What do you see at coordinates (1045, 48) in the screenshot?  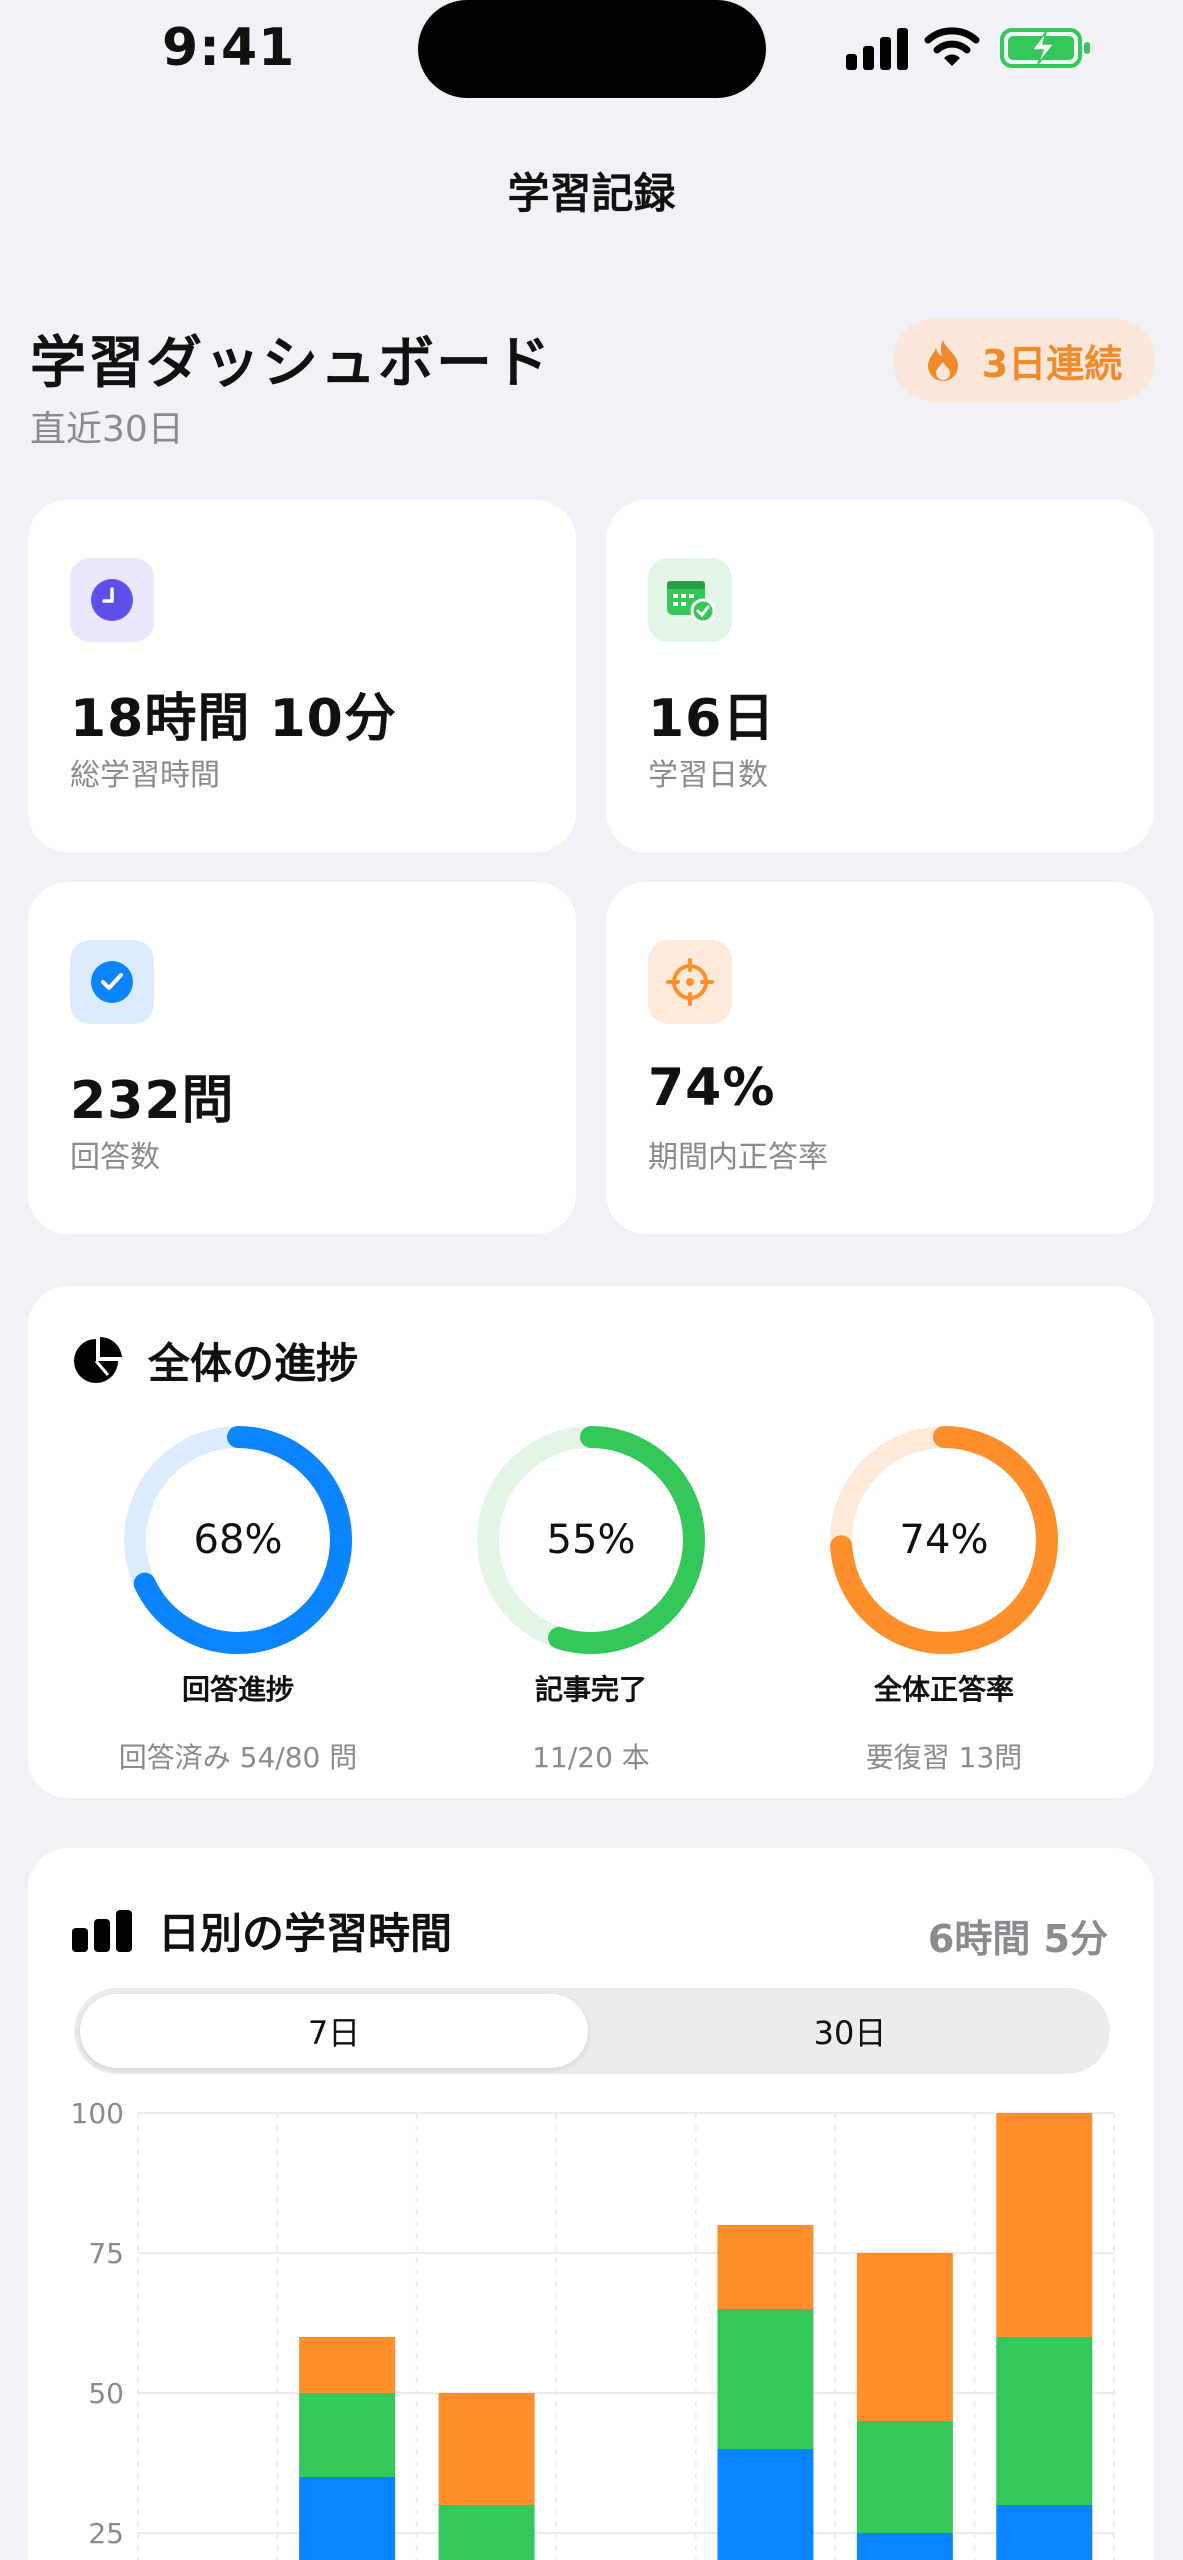 I see `battery-charging-icon` at bounding box center [1045, 48].